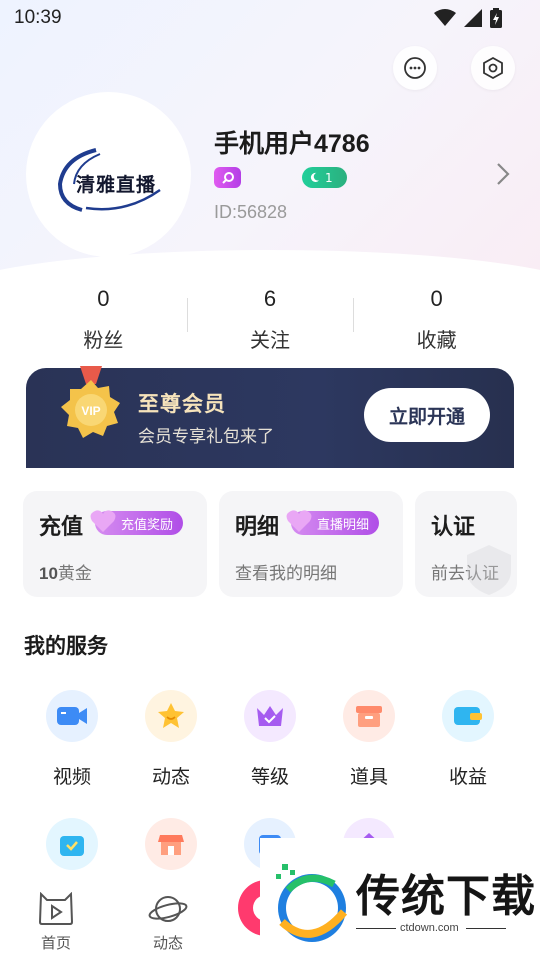 The width and height of the screenshot is (540, 960). Describe the element at coordinates (182, 404) in the screenshot. I see `vip-title: 至尊会员` at that location.